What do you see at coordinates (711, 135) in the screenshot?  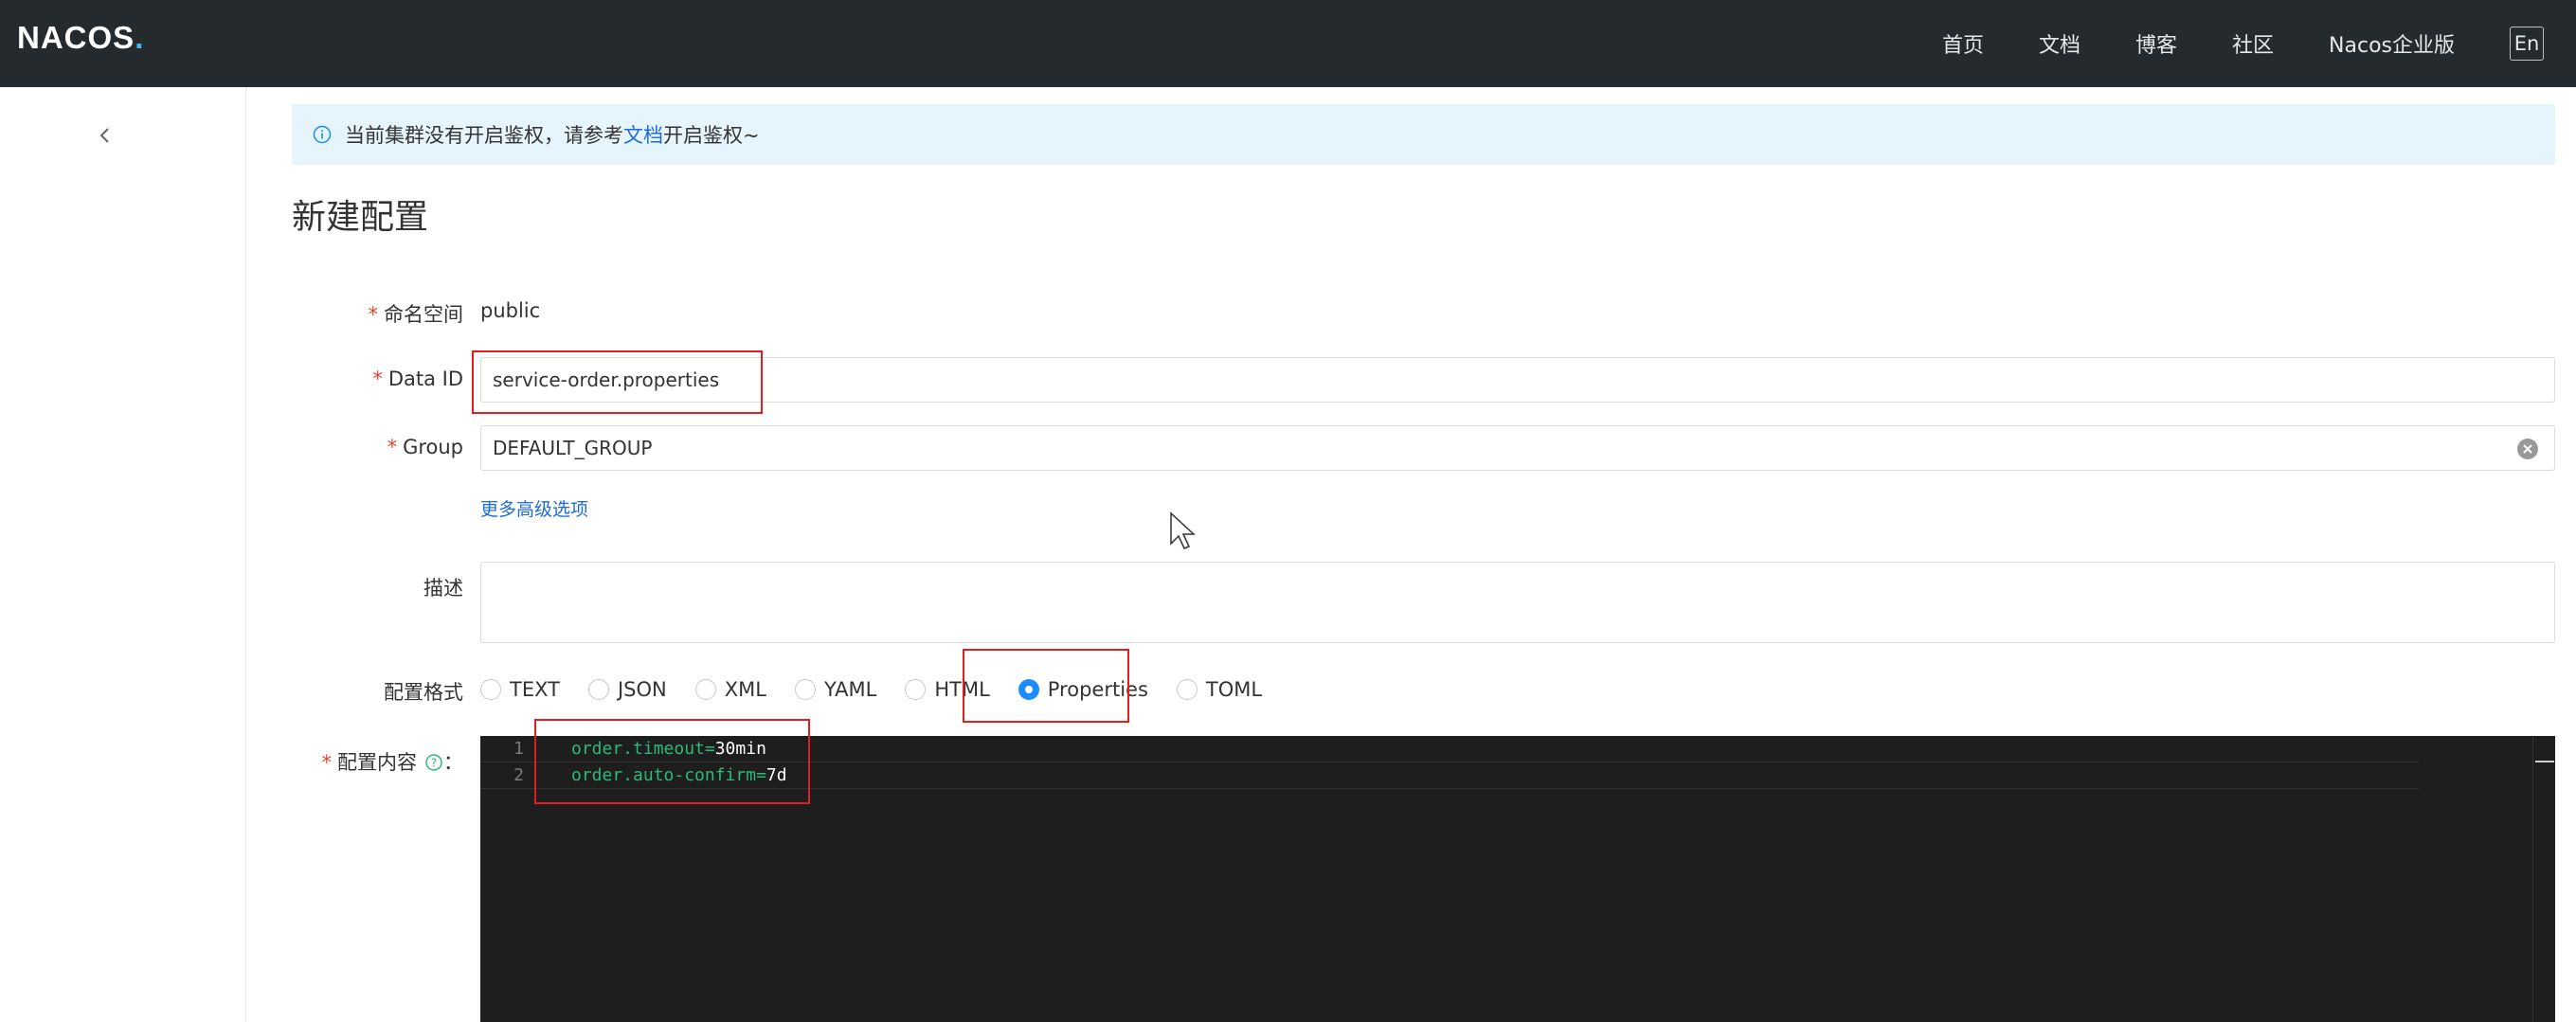 I see `notice-text-suffix: 开启鉴权~` at bounding box center [711, 135].